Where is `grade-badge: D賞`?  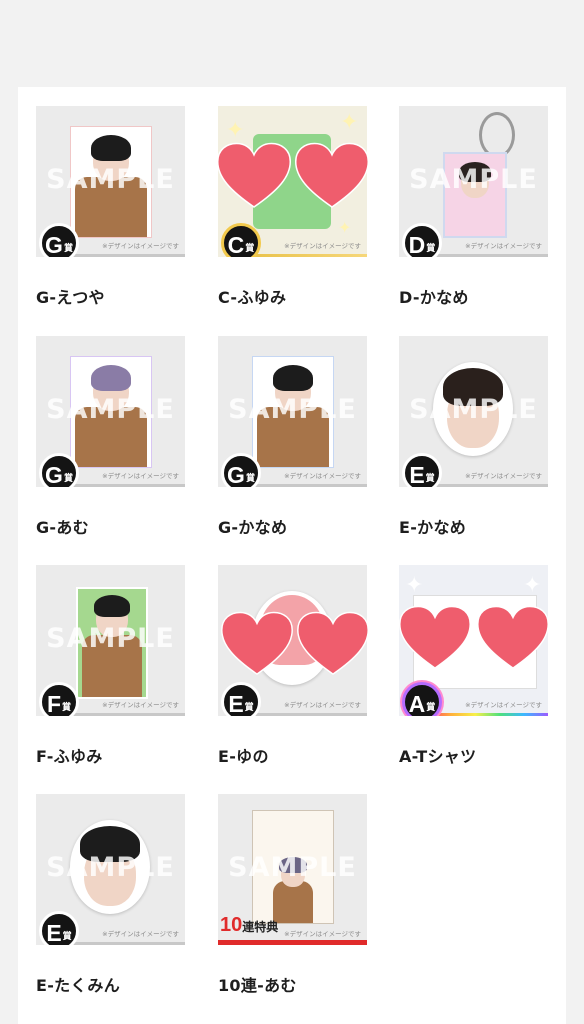
grade-badge: D賞 is located at coordinates (422, 240).